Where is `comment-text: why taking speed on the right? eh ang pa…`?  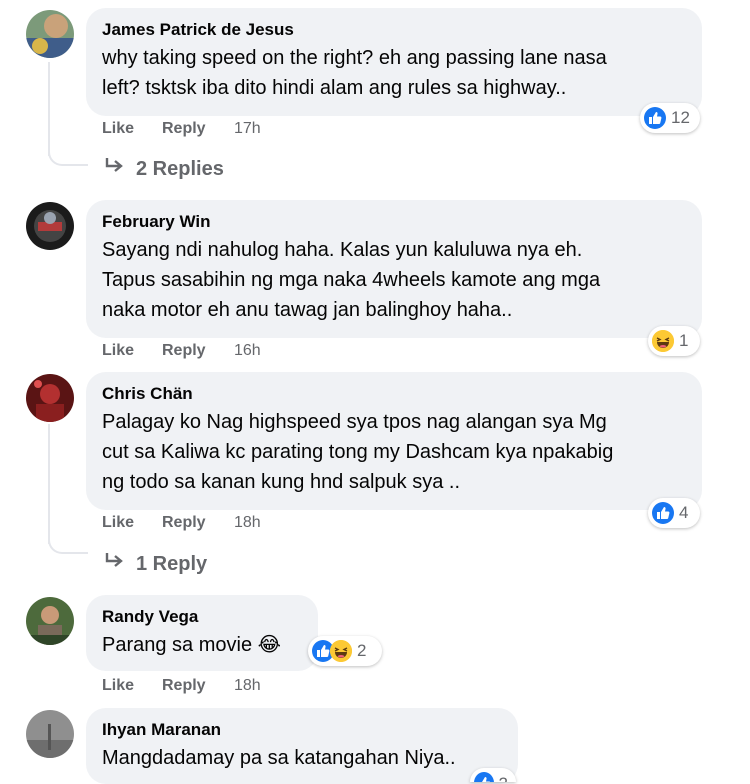
comment-text: why taking speed on the right? eh ang pa… is located at coordinates (394, 73).